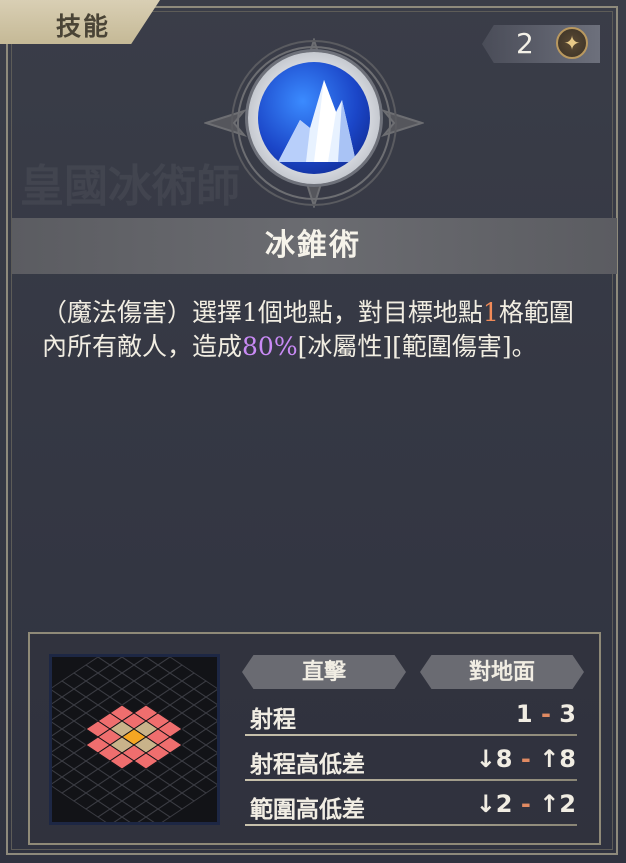 The image size is (626, 863). I want to click on area-grid-canvas, so click(134, 739).